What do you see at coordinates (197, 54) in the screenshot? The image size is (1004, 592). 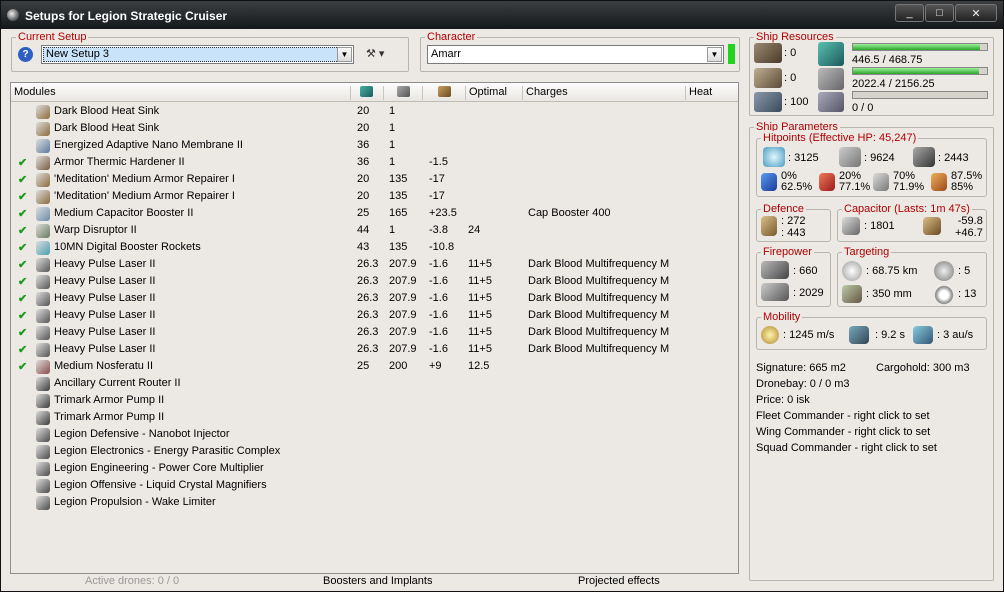 I see `setup-select: New Setup 3 ▼` at bounding box center [197, 54].